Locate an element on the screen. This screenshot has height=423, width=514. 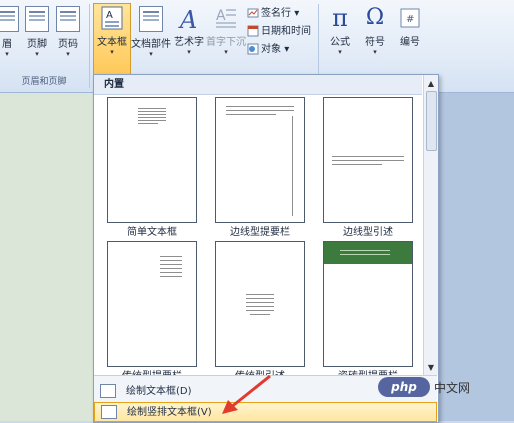
pi-icon: π is located at coordinates (340, 18).